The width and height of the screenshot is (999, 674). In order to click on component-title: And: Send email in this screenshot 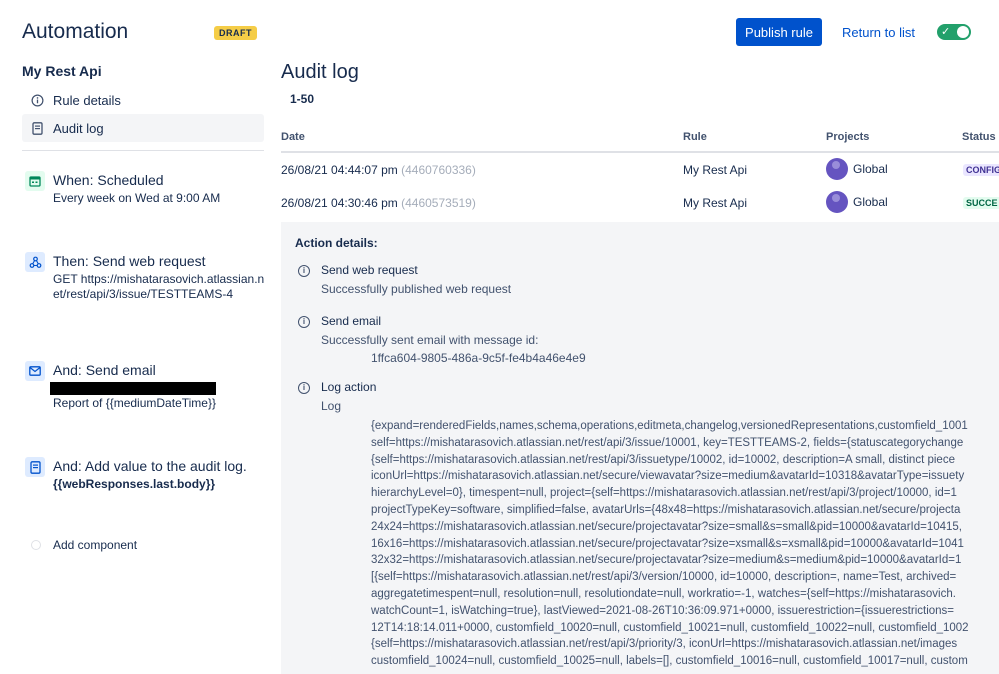, I will do `click(104, 370)`.